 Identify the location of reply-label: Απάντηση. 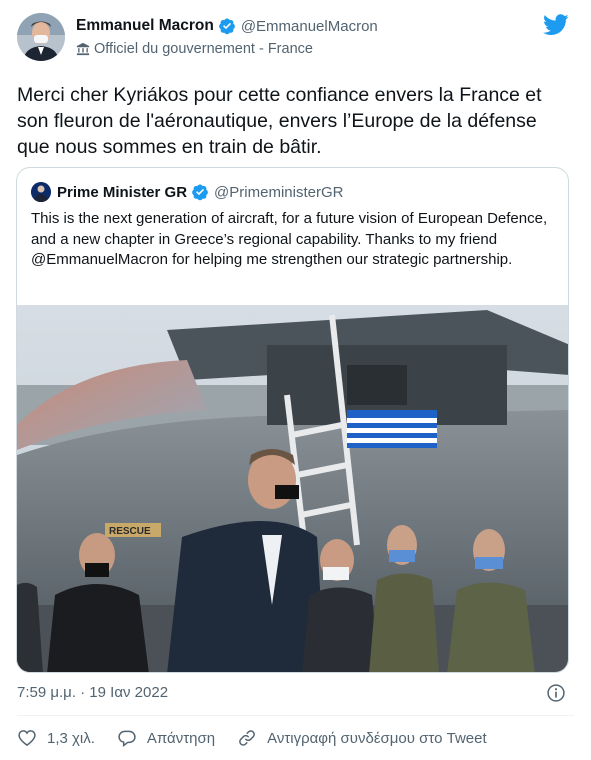
(181, 738).